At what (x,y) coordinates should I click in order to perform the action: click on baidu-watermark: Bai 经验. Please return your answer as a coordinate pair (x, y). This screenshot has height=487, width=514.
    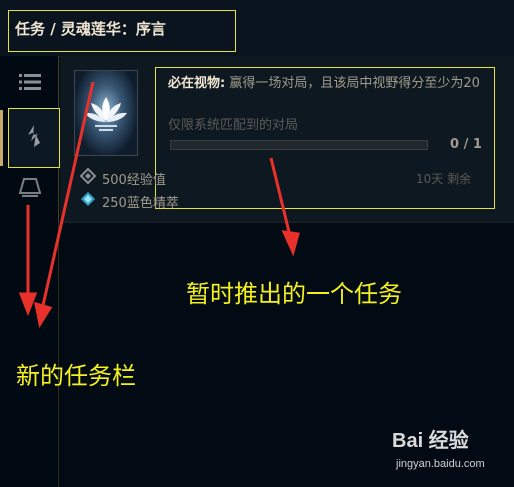
    Looking at the image, I should click on (430, 441).